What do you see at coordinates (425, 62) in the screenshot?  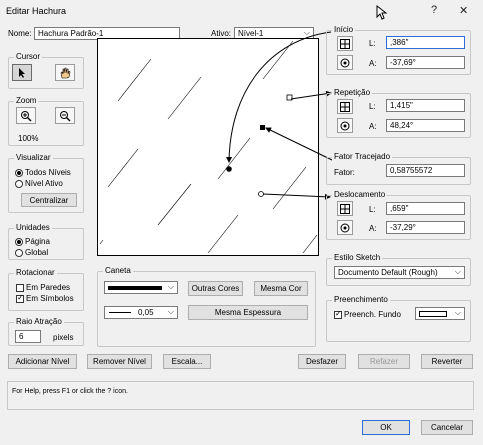 I see `start-a-field: -37,69°` at bounding box center [425, 62].